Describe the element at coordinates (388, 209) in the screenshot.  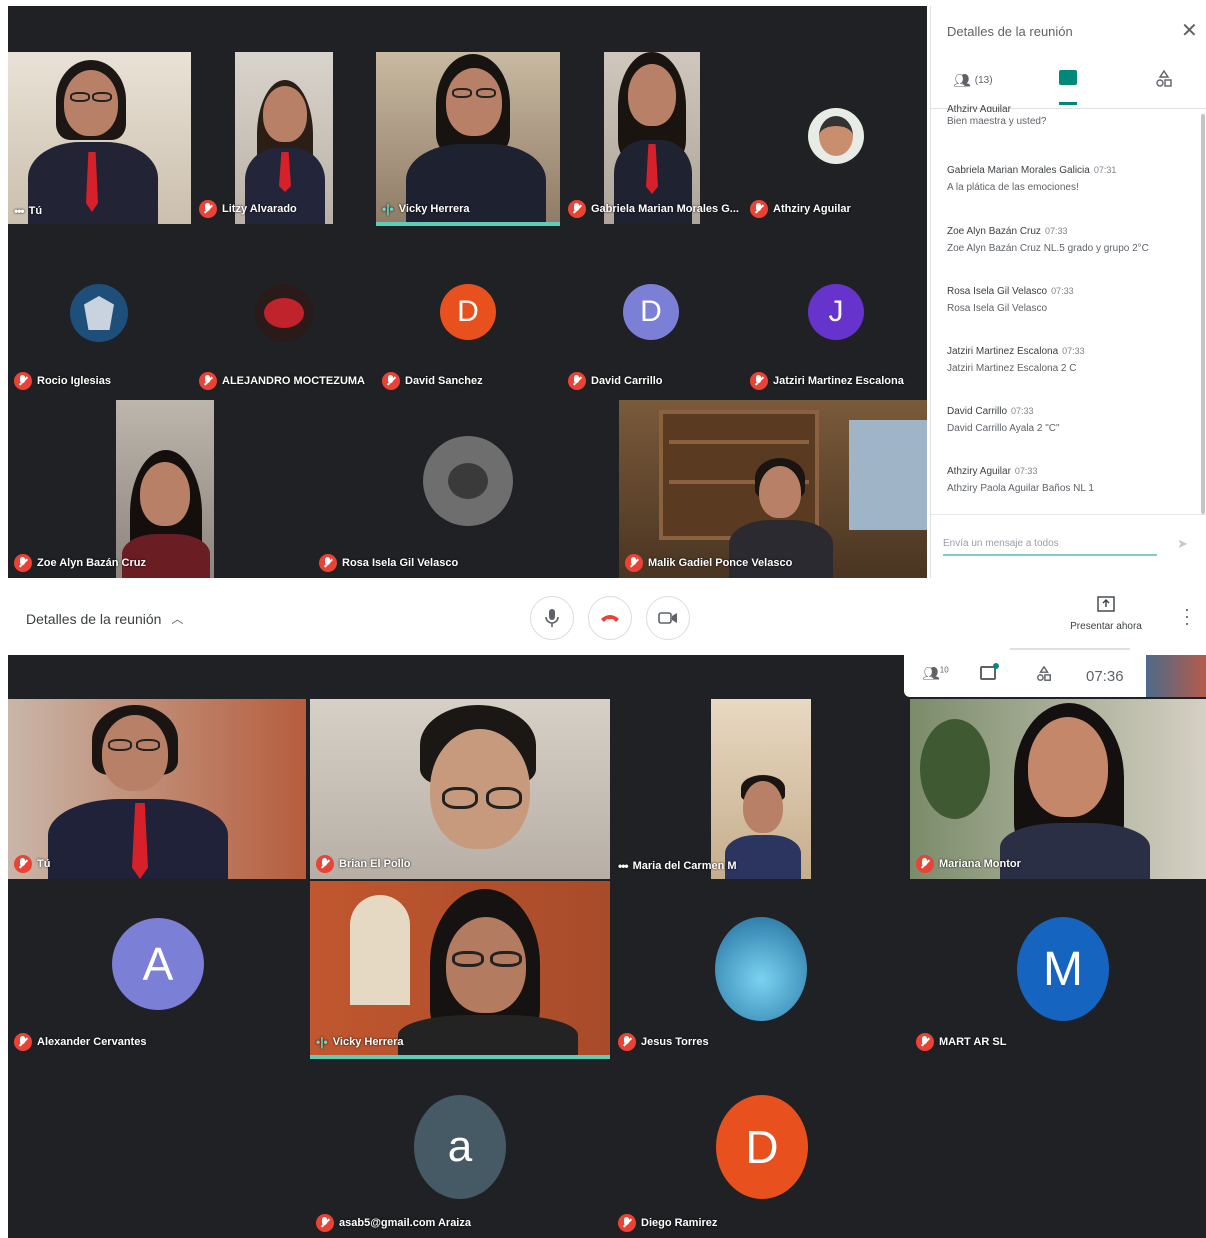
I see `audio-wave-icon: •|•` at that location.